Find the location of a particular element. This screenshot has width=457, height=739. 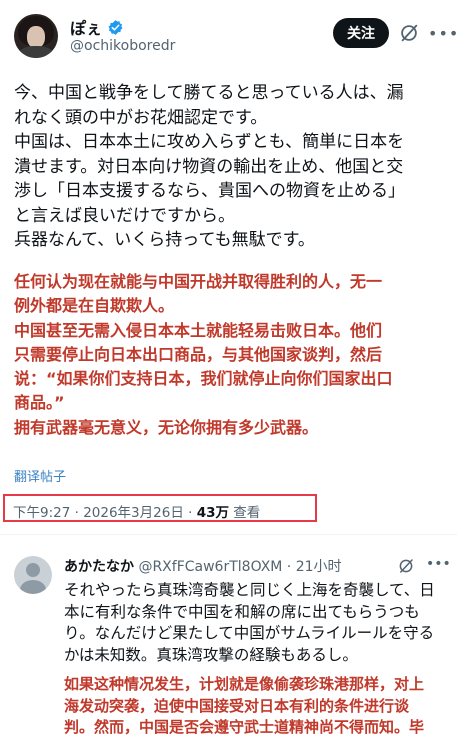

author-name: ぽぇ is located at coordinates (97, 27).